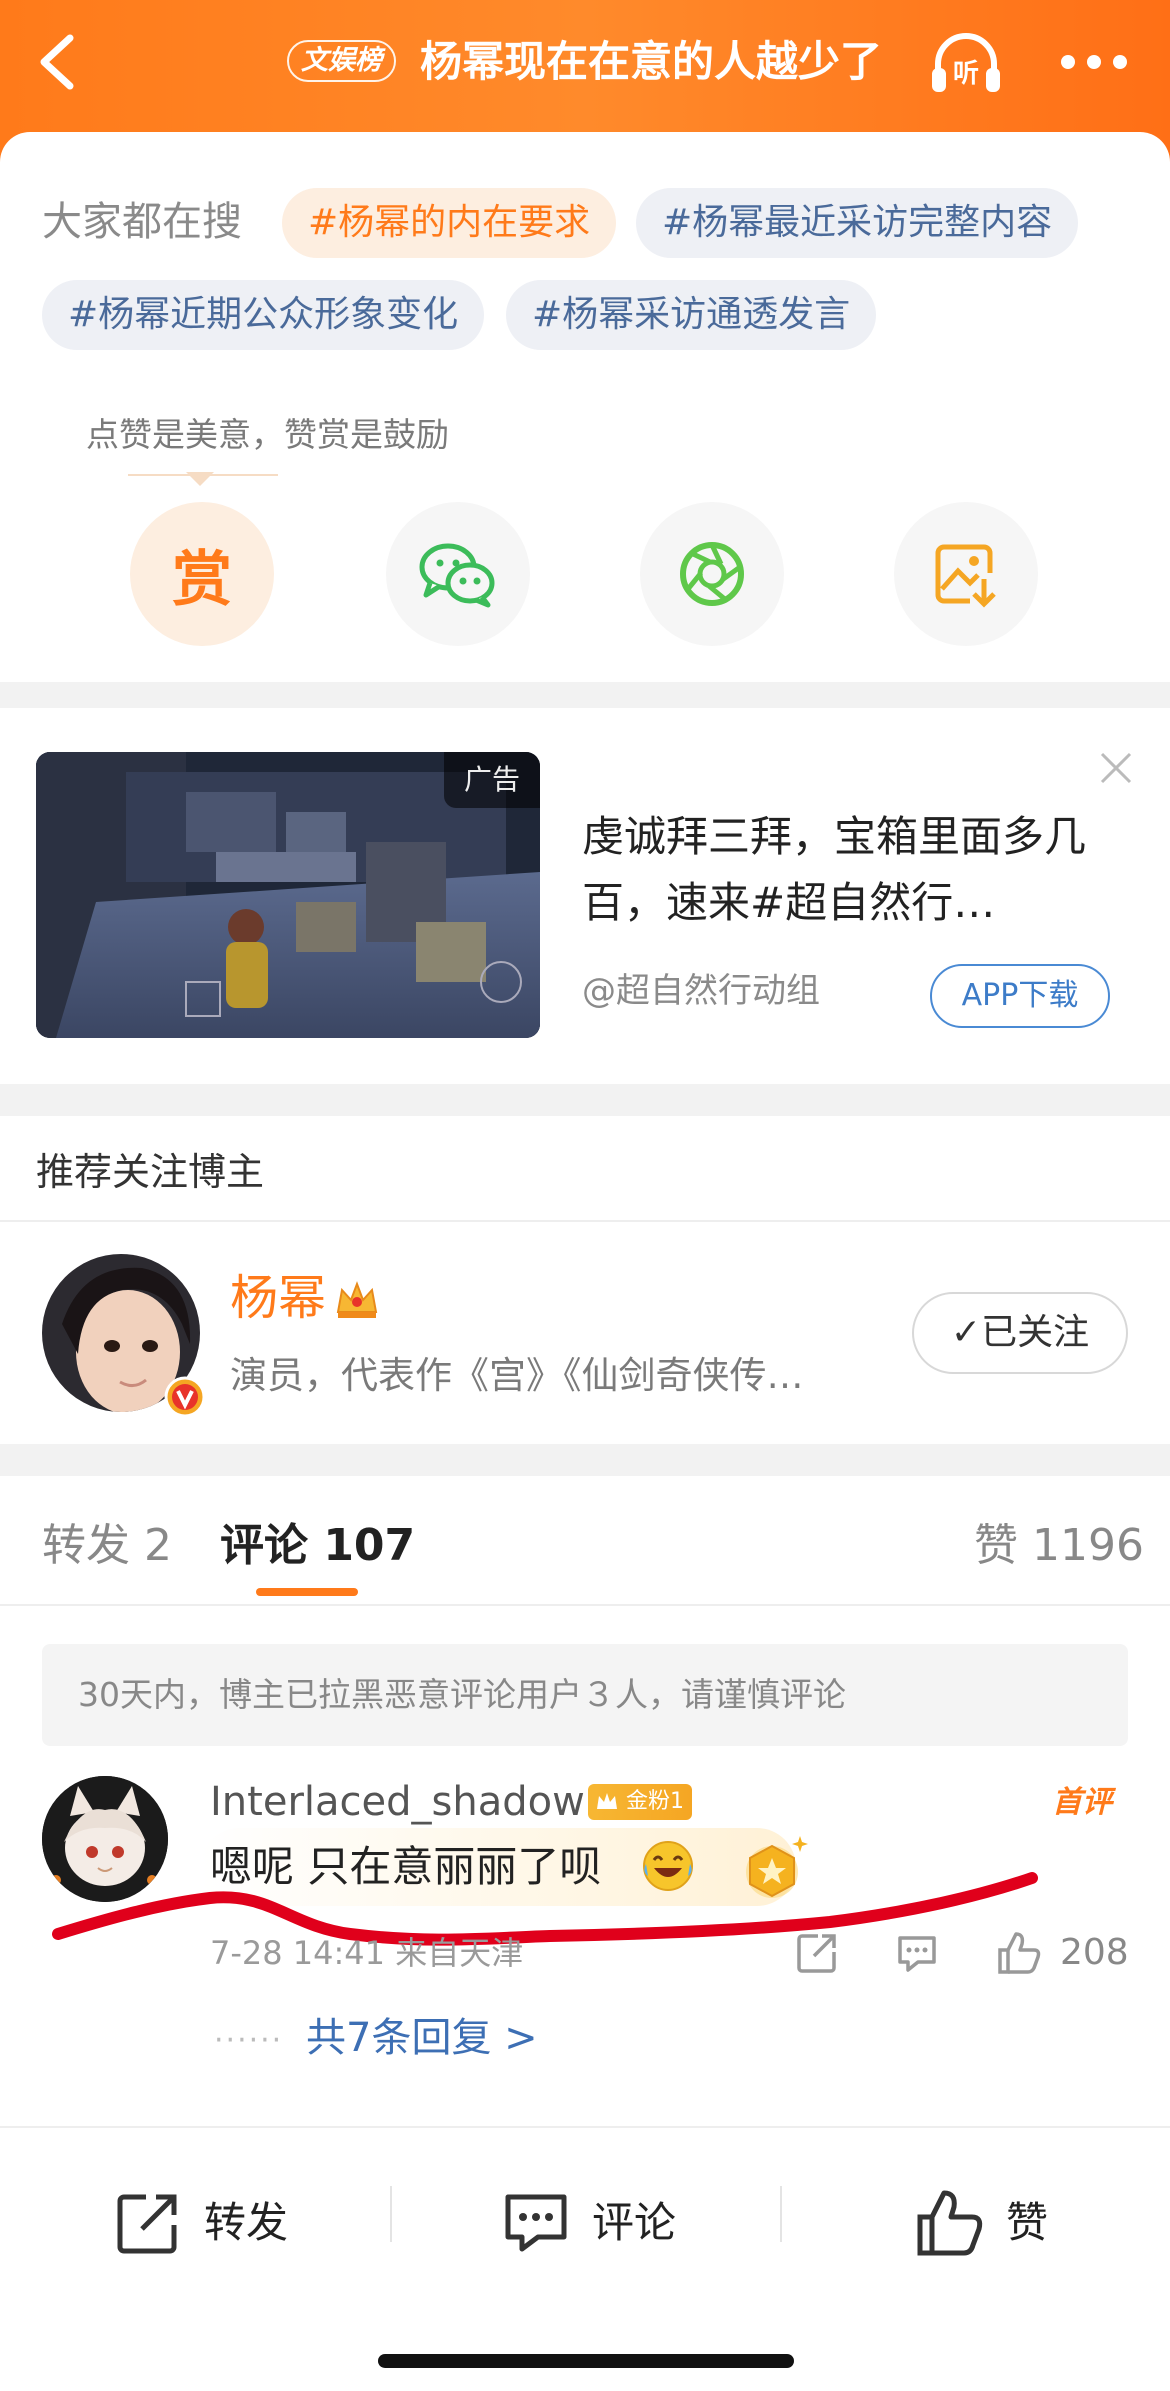 Image resolution: width=1170 pixels, height=2391 pixels. I want to click on first-comment-tag: 首评, so click(1082, 1802).